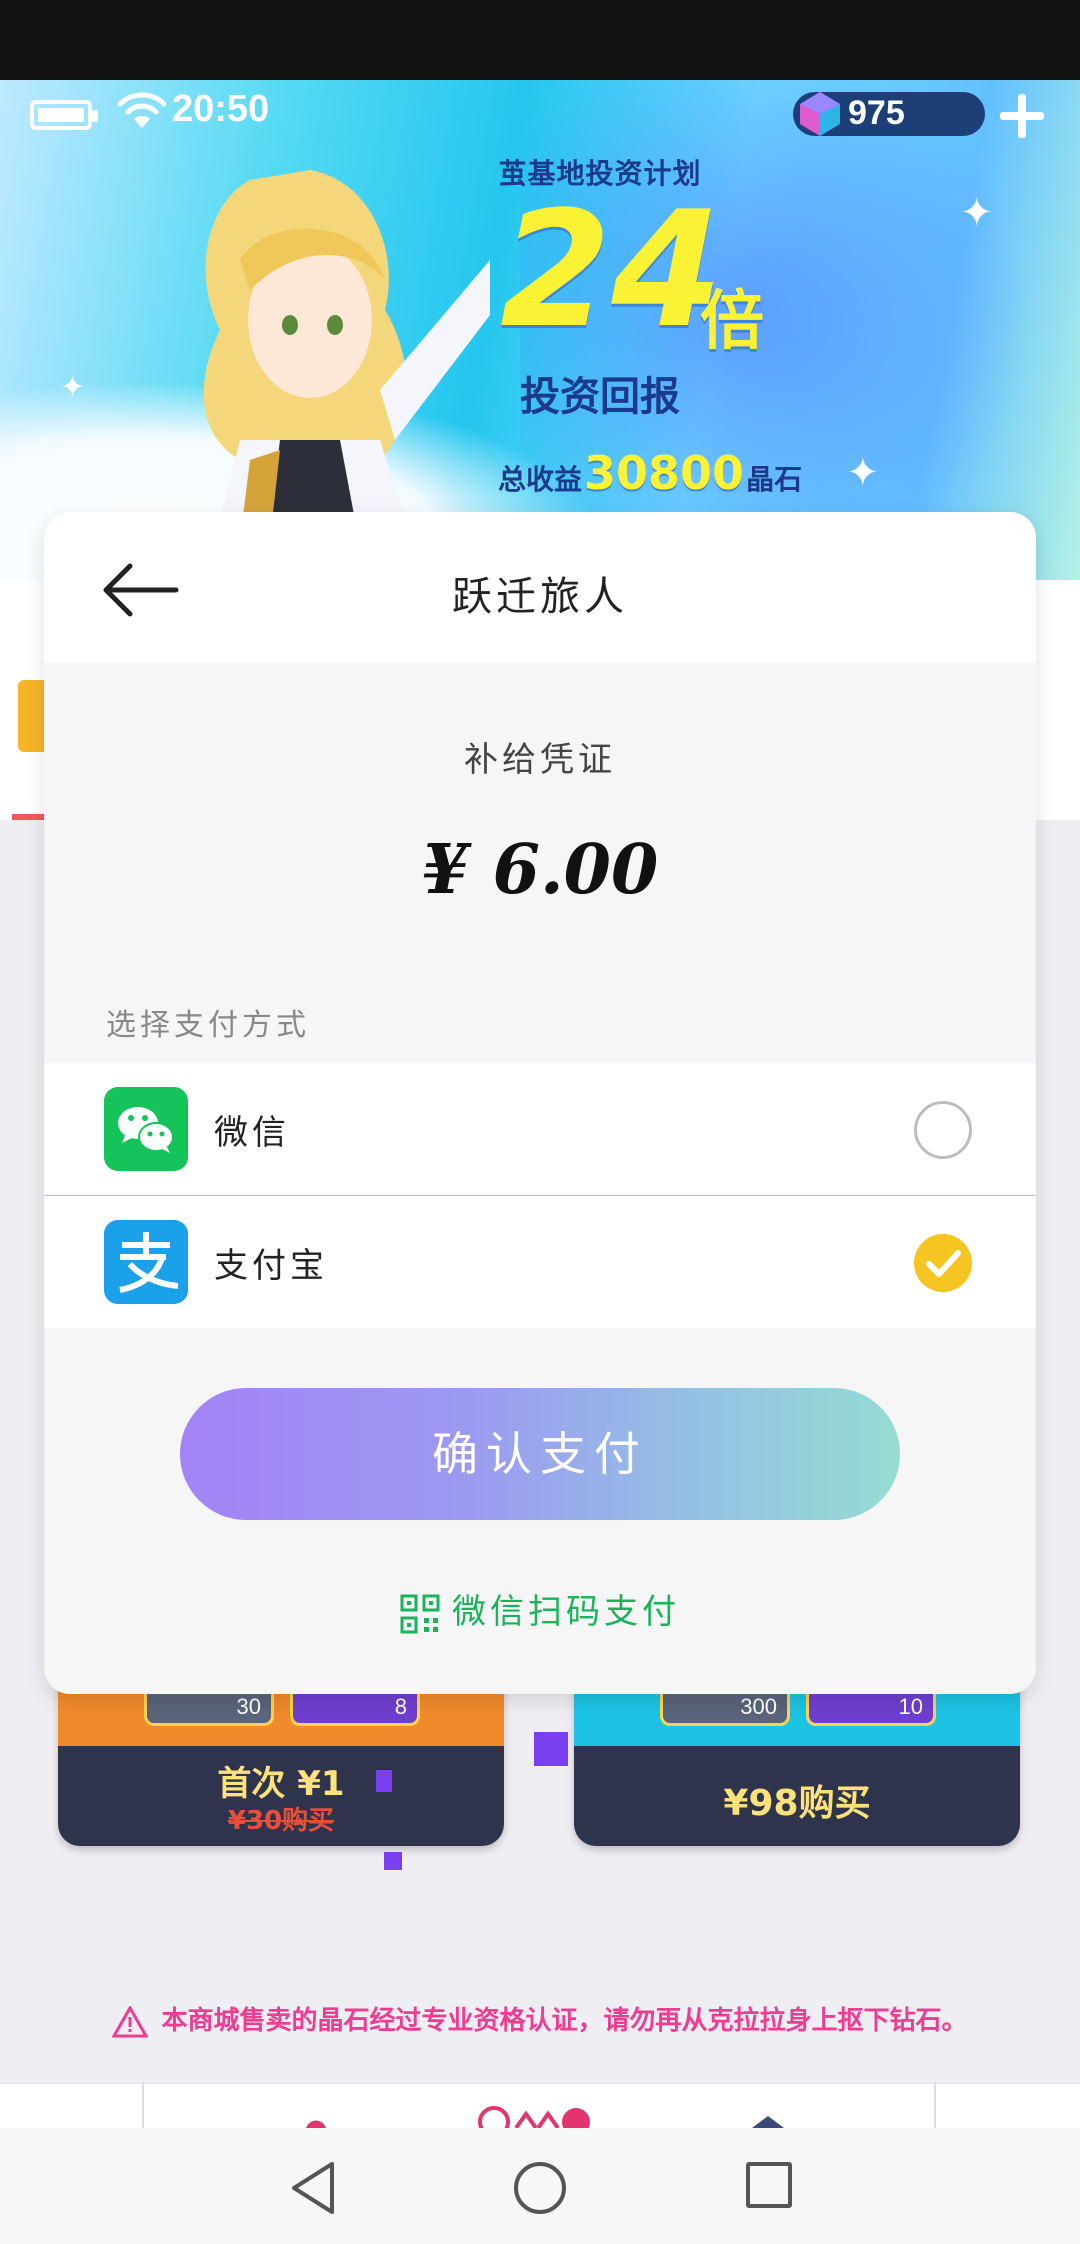 Image resolution: width=1080 pixels, height=2244 pixels. What do you see at coordinates (252, 1133) in the screenshot?
I see `method-name: 微信` at bounding box center [252, 1133].